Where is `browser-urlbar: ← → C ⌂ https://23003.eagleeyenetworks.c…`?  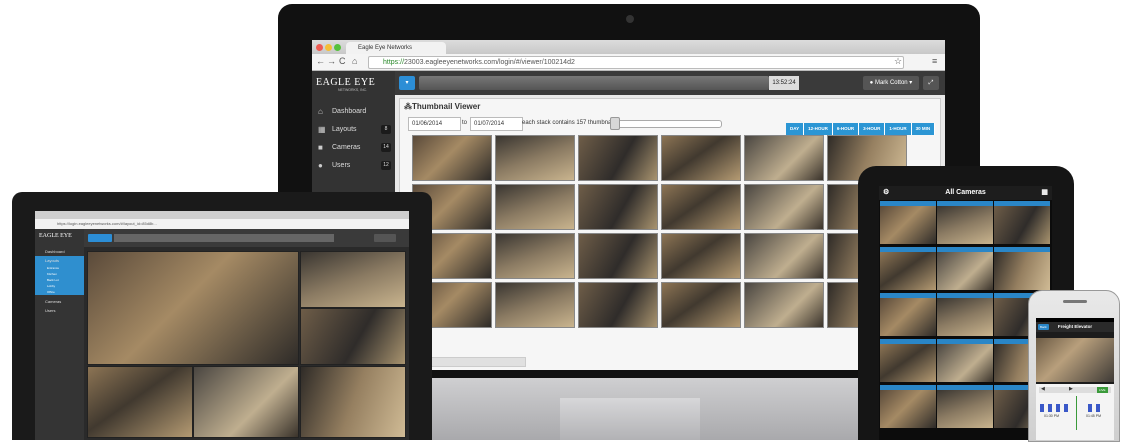
browser-urlbar: ← → C ⌂ https://23003.eagleeyenetworks.c… is located at coordinates (628, 62).